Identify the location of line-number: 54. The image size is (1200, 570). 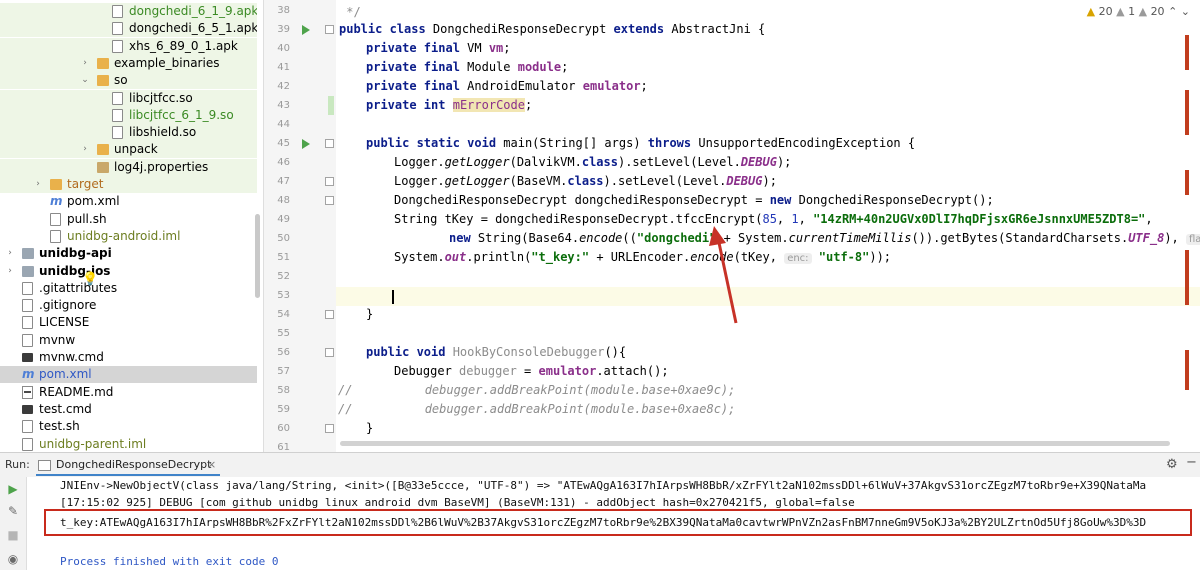
(283, 314).